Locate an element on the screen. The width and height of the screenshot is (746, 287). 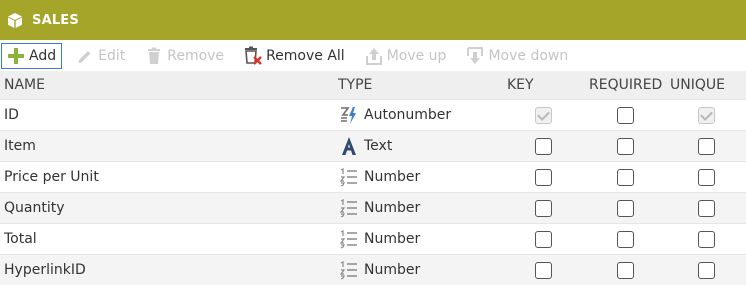
column-header-name: NAME is located at coordinates (24, 85).